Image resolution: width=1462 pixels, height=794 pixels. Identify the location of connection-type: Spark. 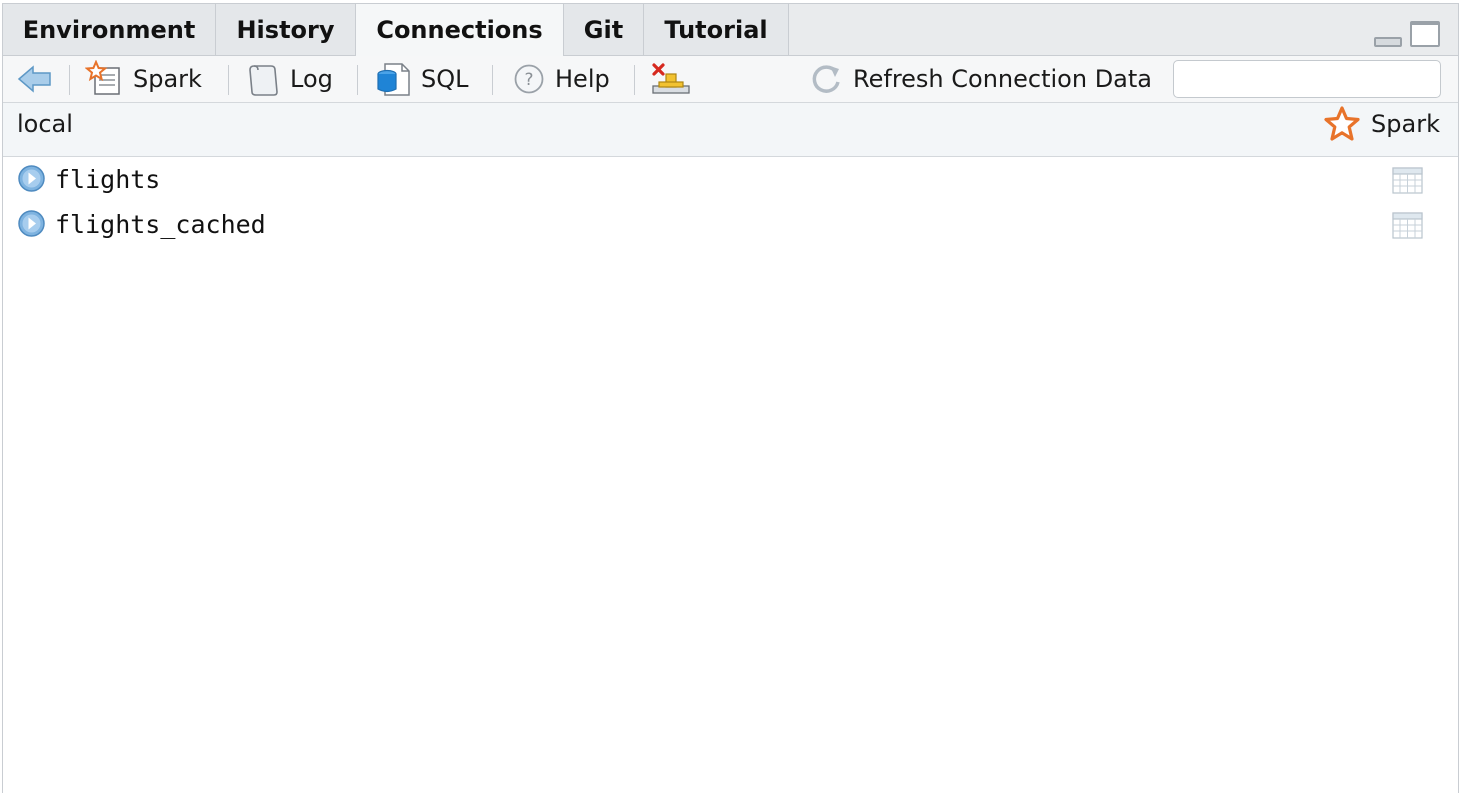
(1381, 124).